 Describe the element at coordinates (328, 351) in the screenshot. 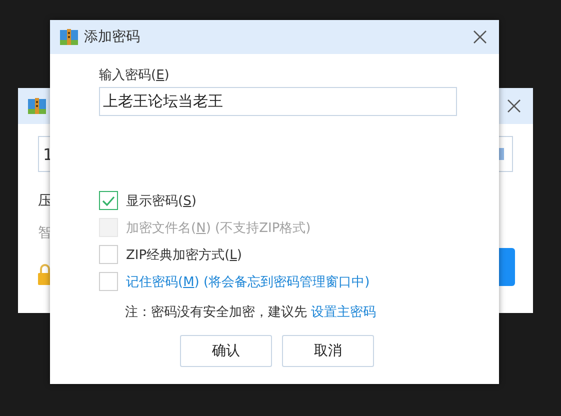

I see `dialog-button: 取消` at that location.